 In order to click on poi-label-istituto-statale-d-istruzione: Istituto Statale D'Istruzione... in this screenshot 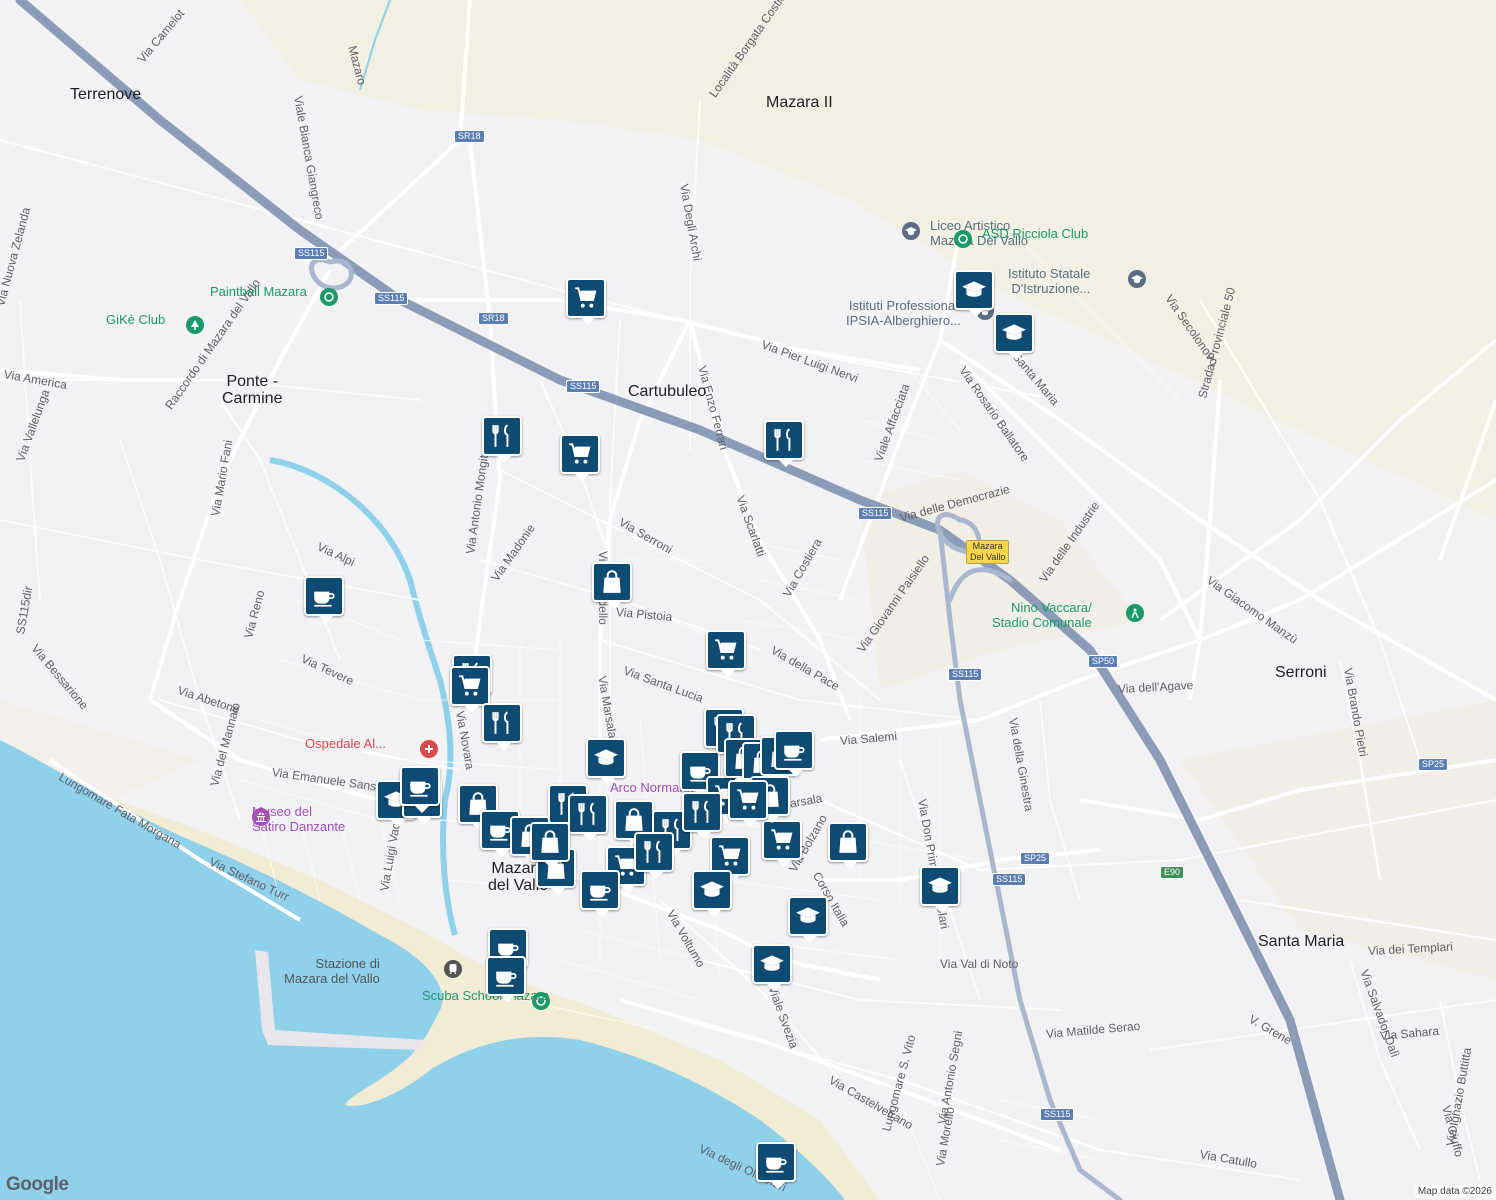, I will do `click(1049, 281)`.